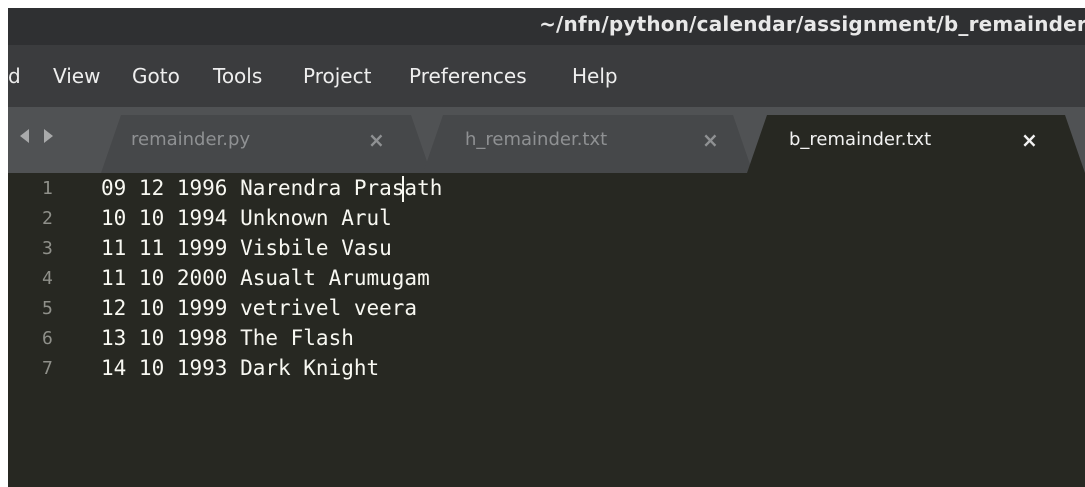 The width and height of the screenshot is (1085, 487). I want to click on tab-navigation-arrows, so click(37, 136).